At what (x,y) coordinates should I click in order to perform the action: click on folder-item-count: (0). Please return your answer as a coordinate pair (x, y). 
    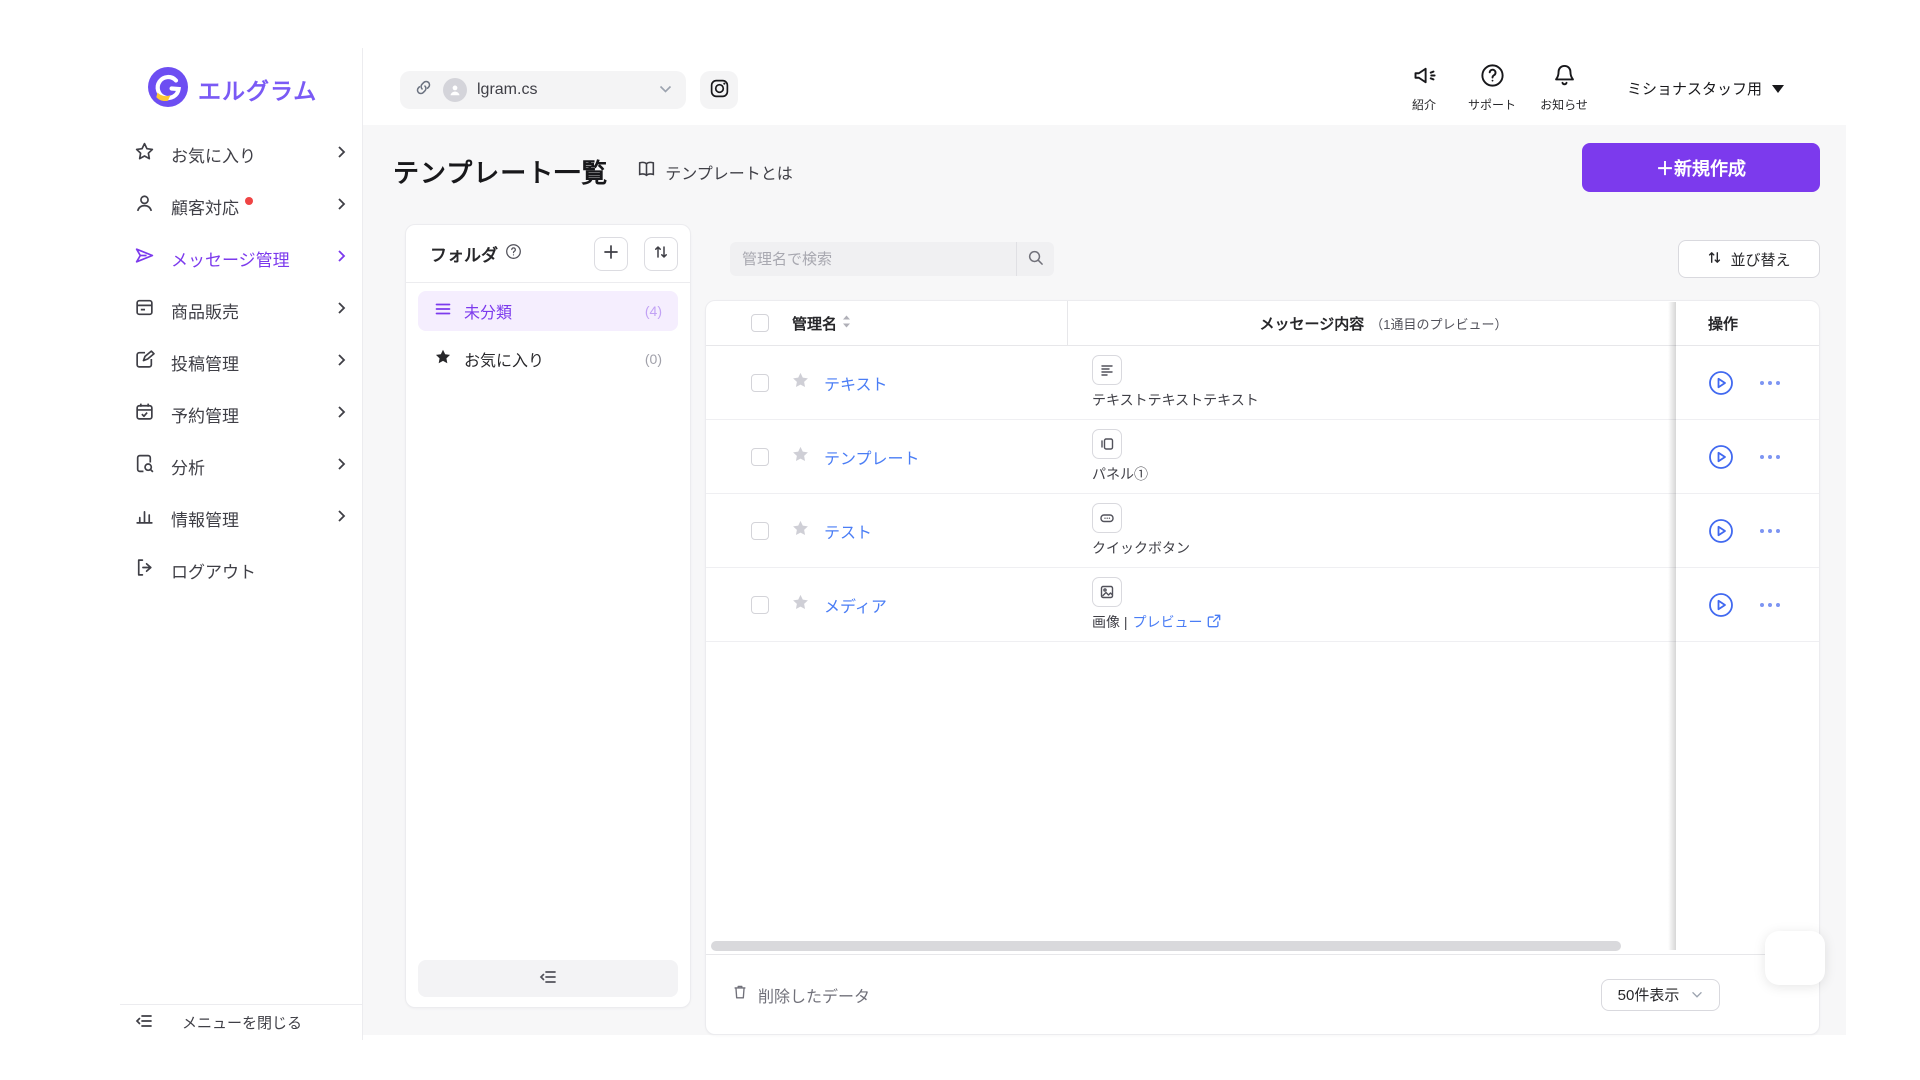
    Looking at the image, I should click on (653, 359).